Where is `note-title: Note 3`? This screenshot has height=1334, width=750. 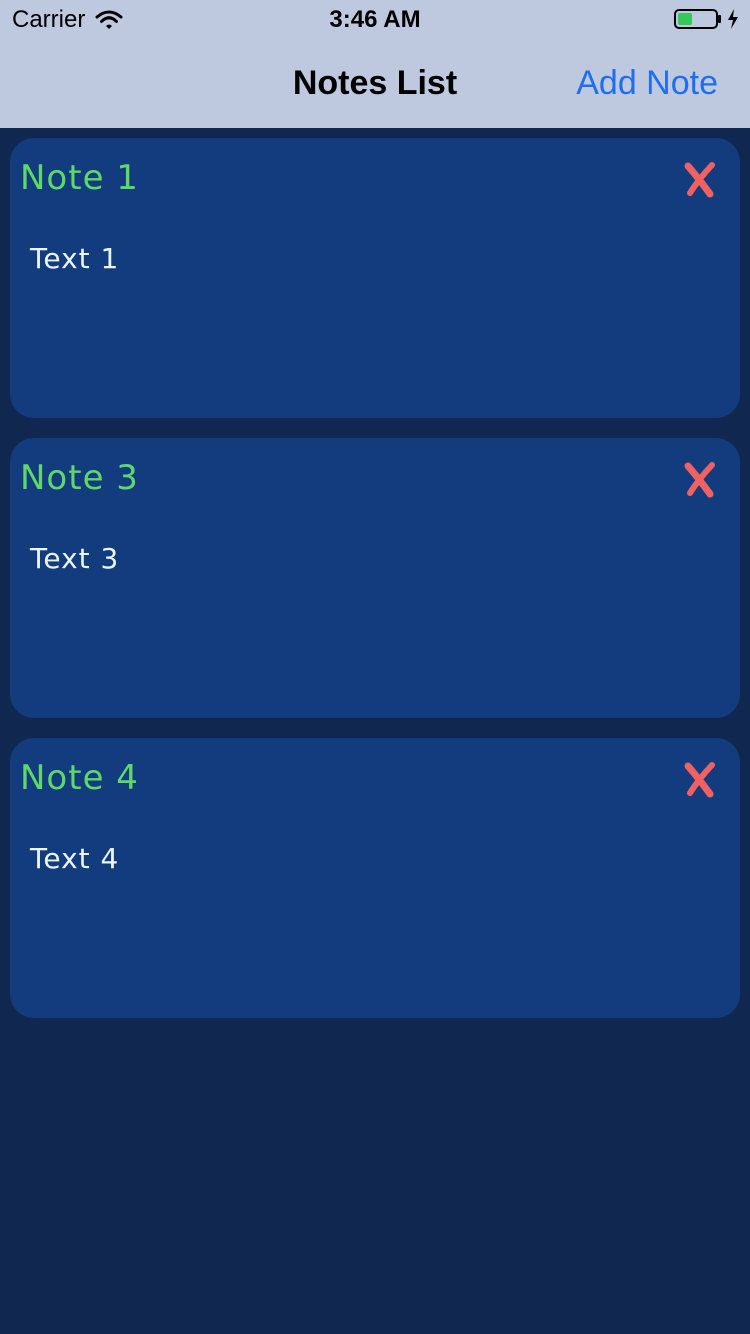 note-title: Note 3 is located at coordinates (79, 478).